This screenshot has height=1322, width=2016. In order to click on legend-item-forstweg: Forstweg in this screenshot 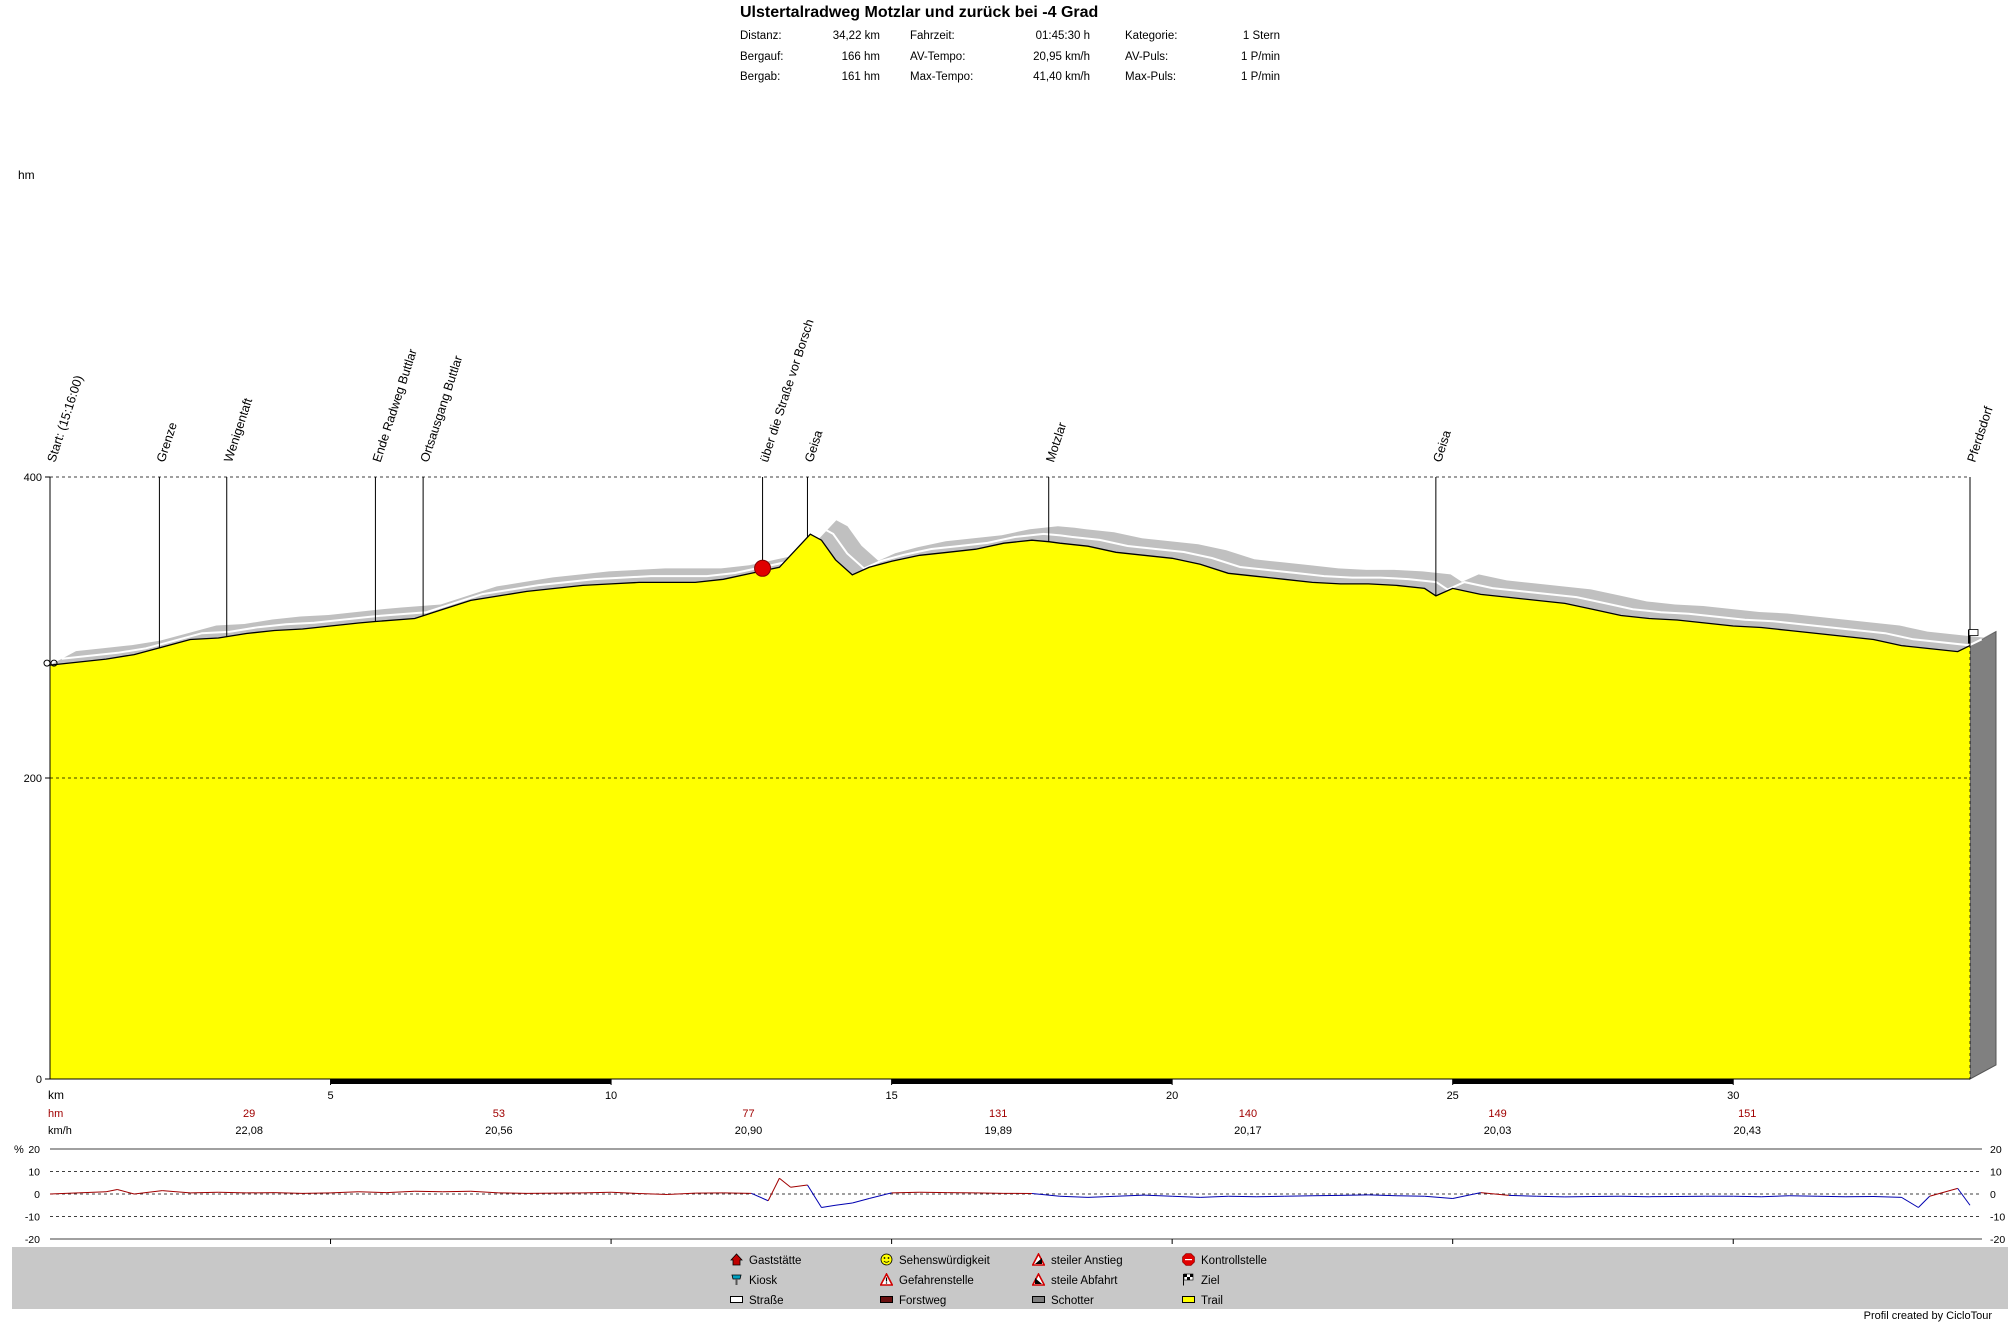, I will do `click(913, 1300)`.